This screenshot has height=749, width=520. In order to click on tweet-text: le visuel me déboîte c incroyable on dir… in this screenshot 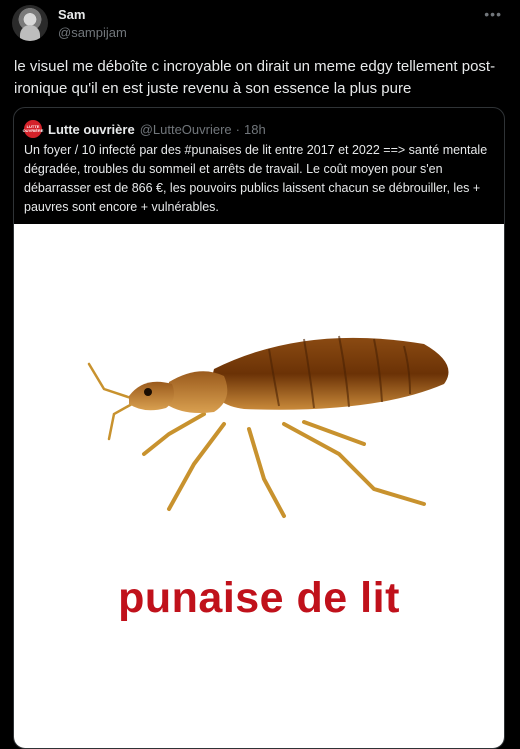, I will do `click(255, 77)`.